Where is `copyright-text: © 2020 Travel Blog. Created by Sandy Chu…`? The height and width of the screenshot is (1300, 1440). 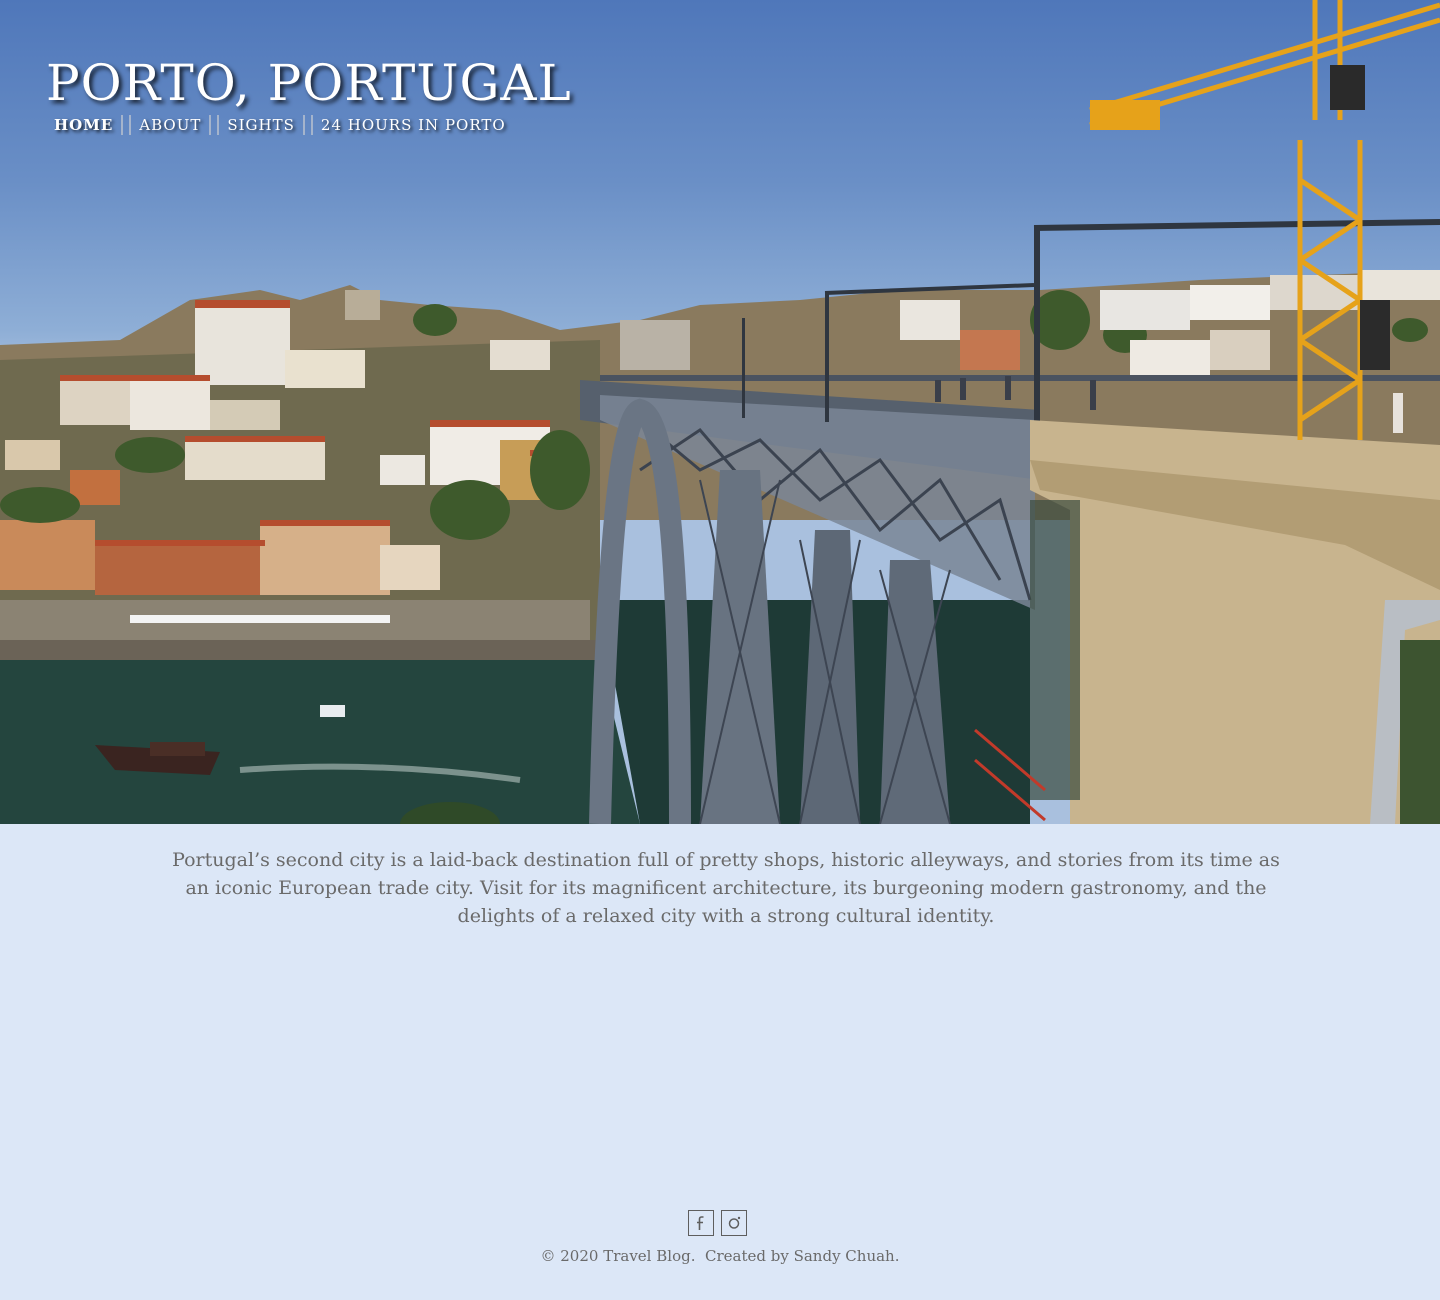 copyright-text: © 2020 Travel Blog. Created by Sandy Chu… is located at coordinates (720, 1256).